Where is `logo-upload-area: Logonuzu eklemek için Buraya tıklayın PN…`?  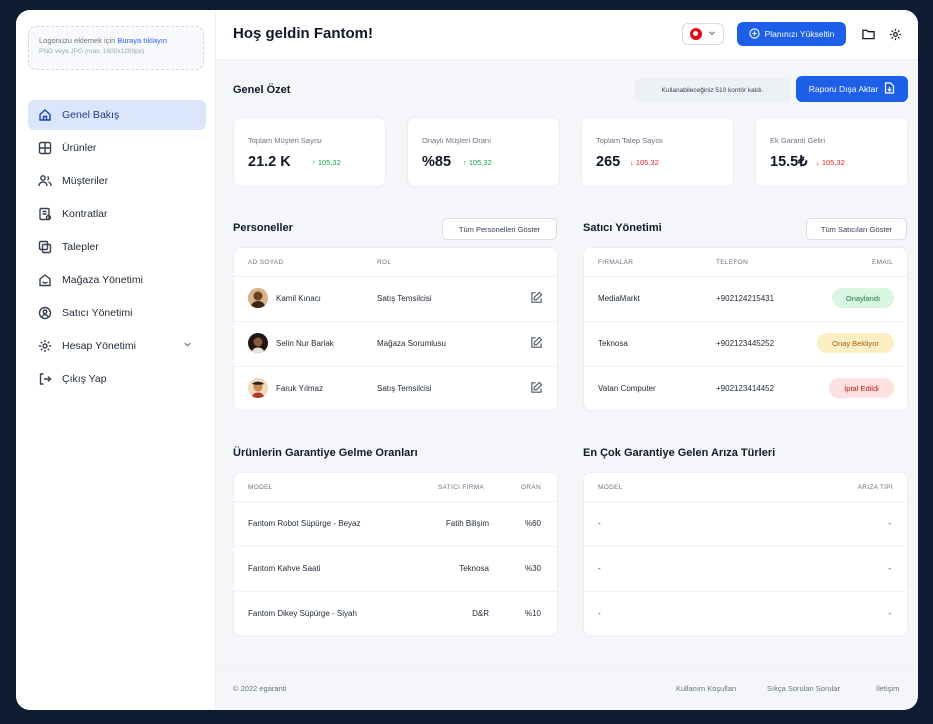 logo-upload-area: Logonuzu eklemek için Buraya tıklayın PN… is located at coordinates (116, 48).